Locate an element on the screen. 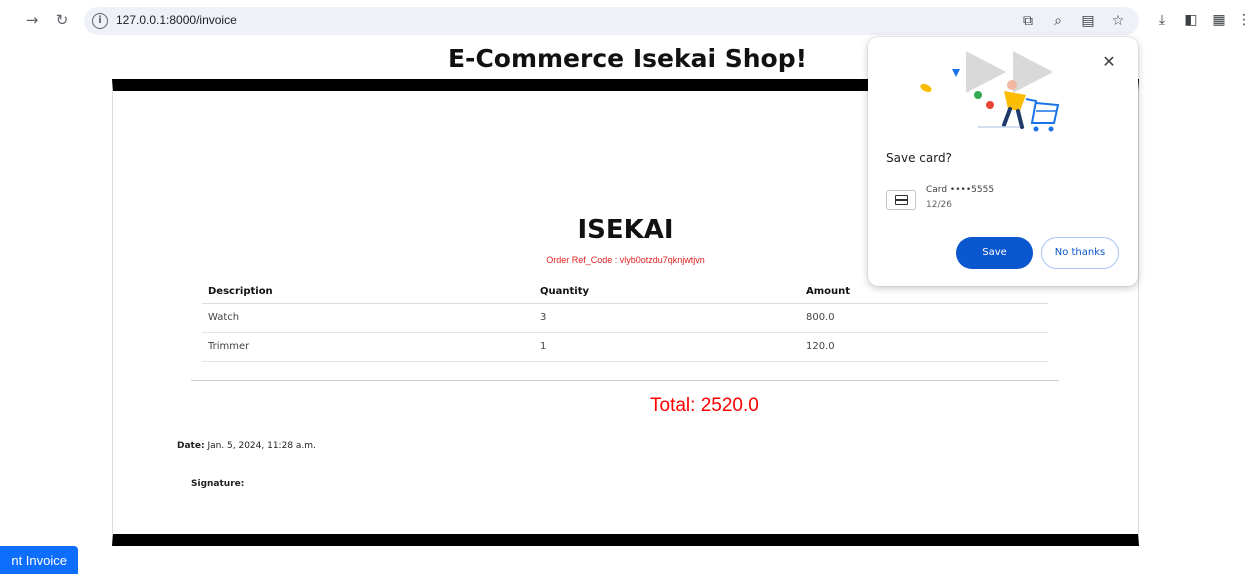 The width and height of the screenshot is (1255, 574). credit-card-icon is located at coordinates (901, 200).